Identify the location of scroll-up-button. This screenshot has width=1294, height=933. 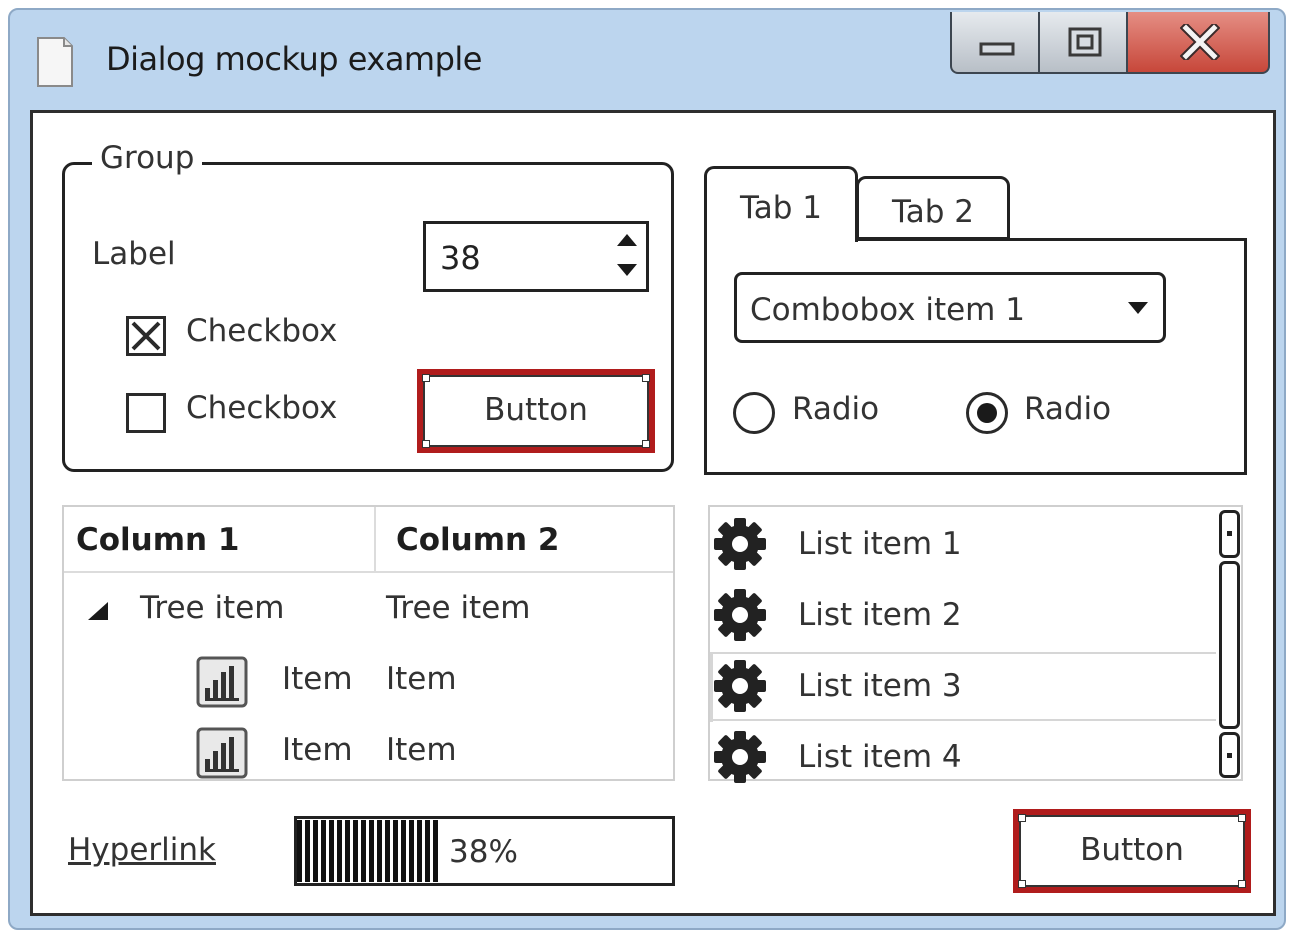
(1229, 534).